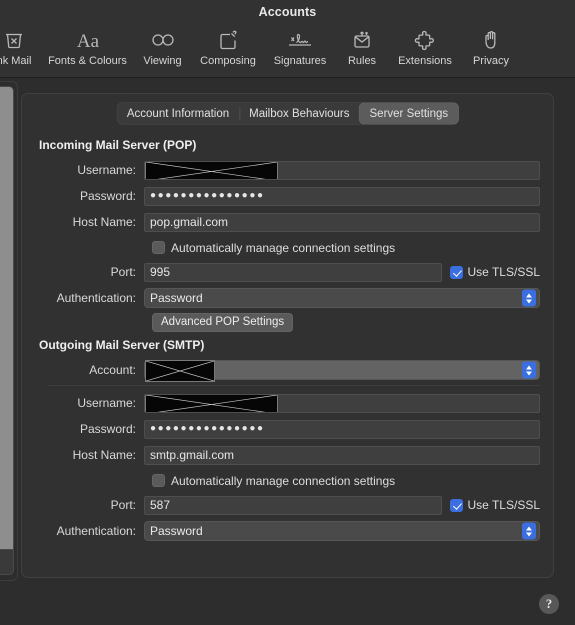 Image resolution: width=575 pixels, height=625 pixels. I want to click on extensions-icon, so click(425, 40).